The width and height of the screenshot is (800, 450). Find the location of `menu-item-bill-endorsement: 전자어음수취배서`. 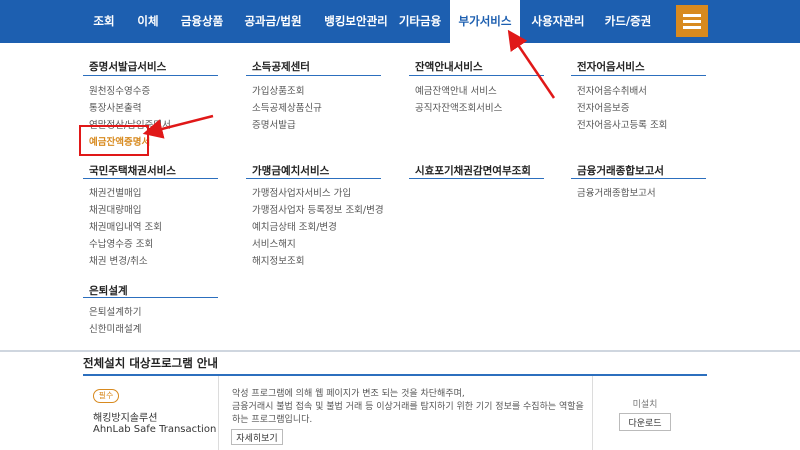

menu-item-bill-endorsement: 전자어음수취배서 is located at coordinates (612, 90).